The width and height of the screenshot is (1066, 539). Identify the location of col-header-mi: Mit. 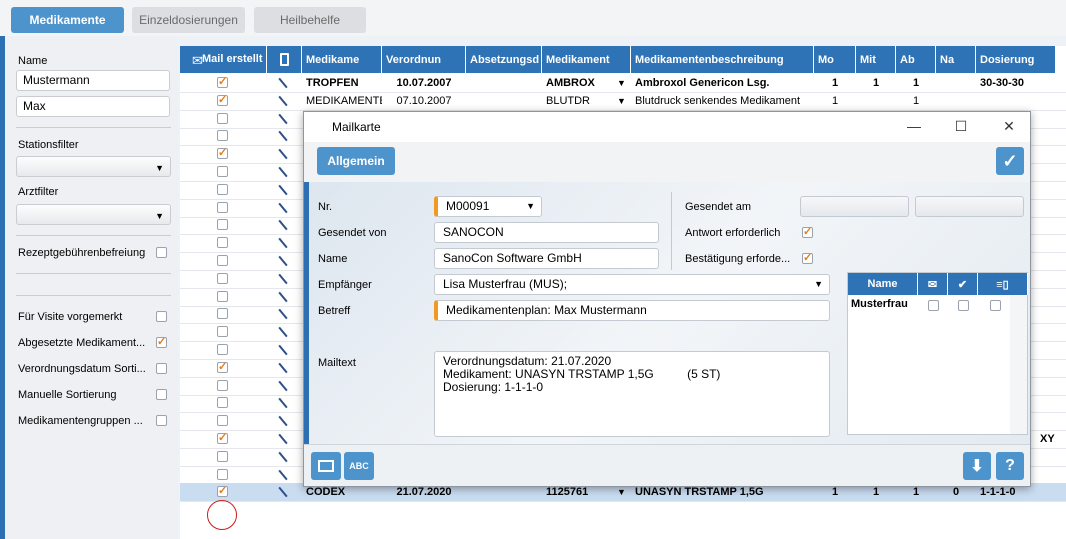
(876, 59).